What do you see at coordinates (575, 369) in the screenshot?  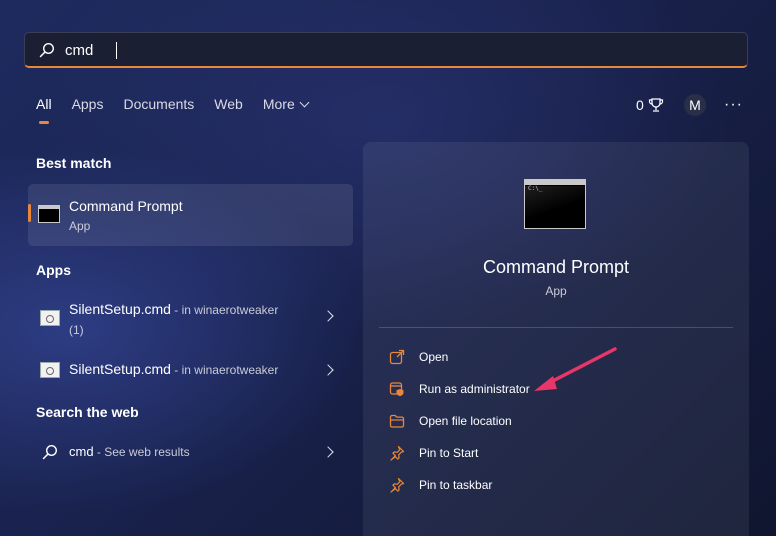 I see `annotation-arrow-icon` at bounding box center [575, 369].